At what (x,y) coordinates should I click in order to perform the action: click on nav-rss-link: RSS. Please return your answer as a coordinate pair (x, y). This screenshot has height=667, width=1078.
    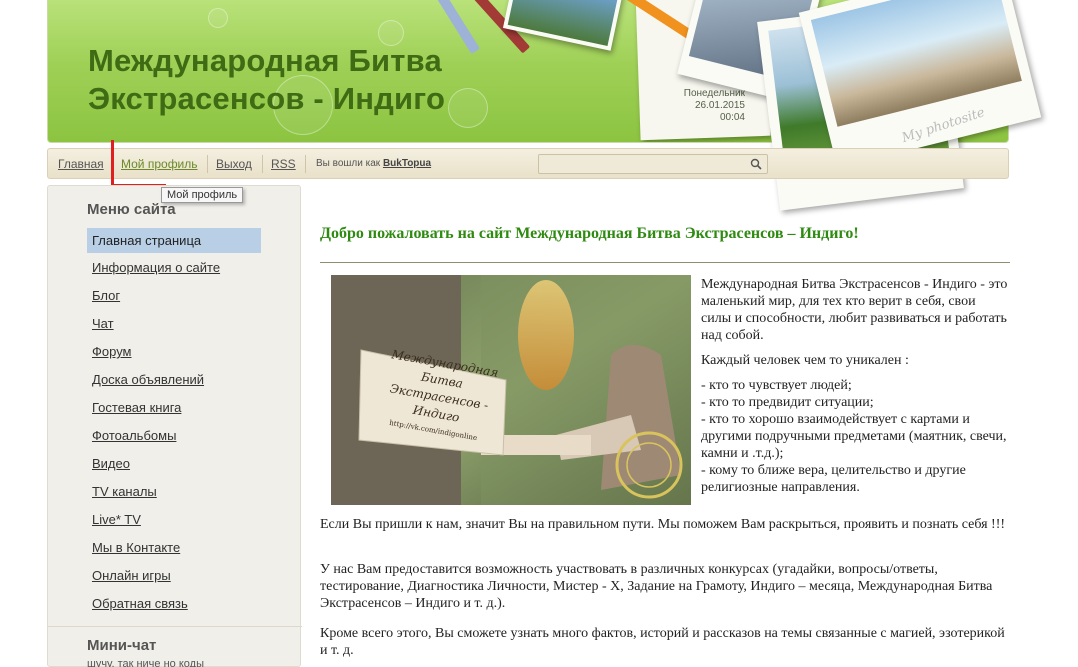
    Looking at the image, I should click on (283, 164).